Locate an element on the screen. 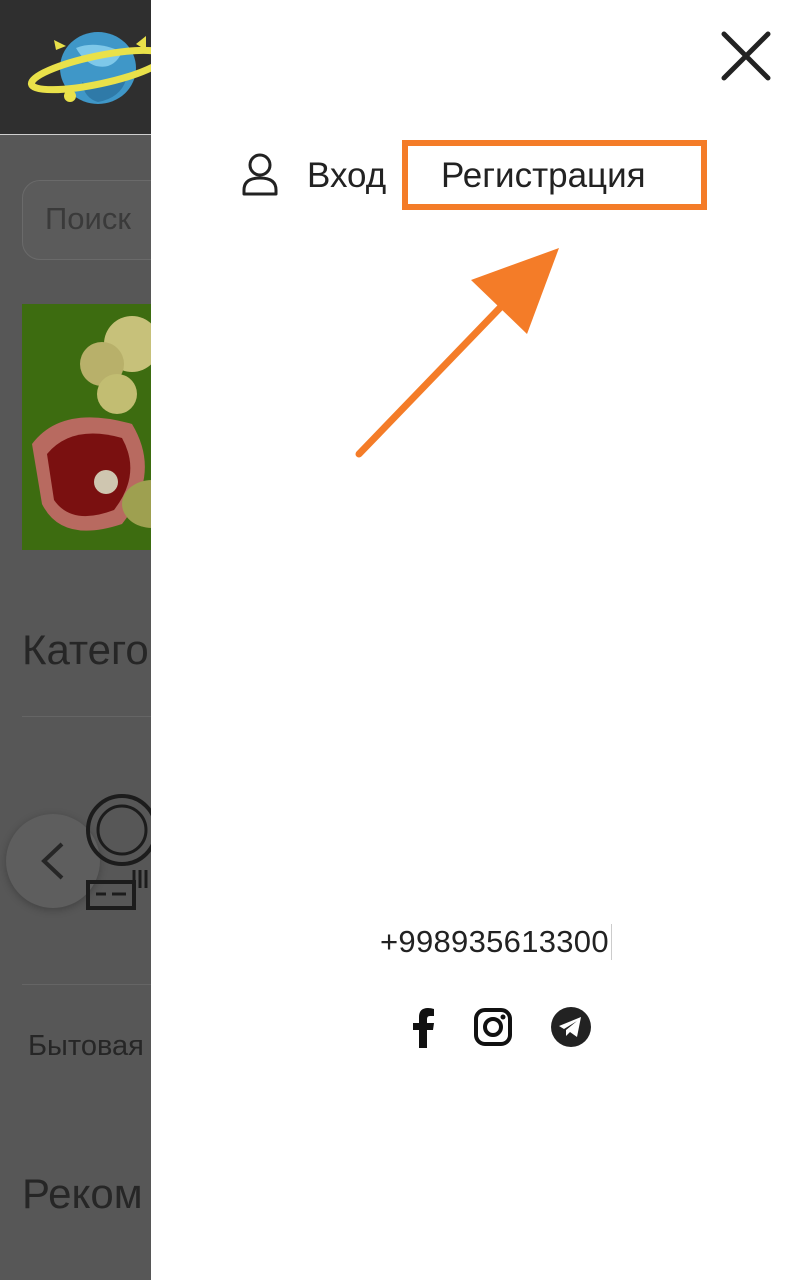 This screenshot has height=1280, width=785. facebook-link is located at coordinates (424, 1027).